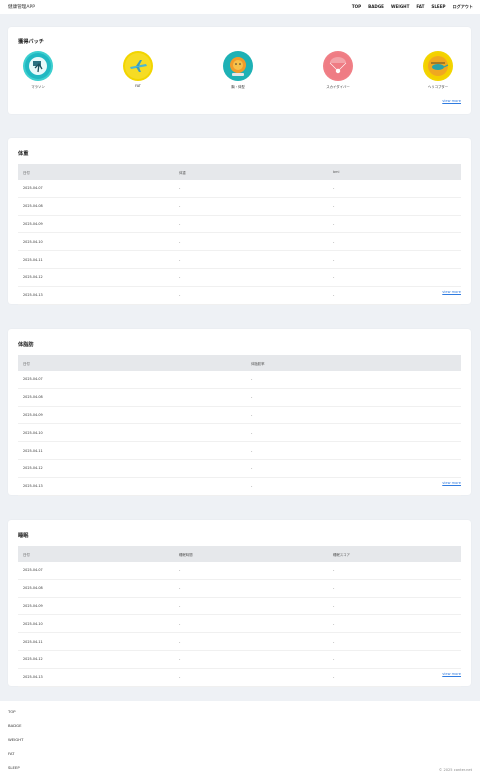 The image size is (480, 777). I want to click on fat-view-more-link: view more, so click(451, 483).